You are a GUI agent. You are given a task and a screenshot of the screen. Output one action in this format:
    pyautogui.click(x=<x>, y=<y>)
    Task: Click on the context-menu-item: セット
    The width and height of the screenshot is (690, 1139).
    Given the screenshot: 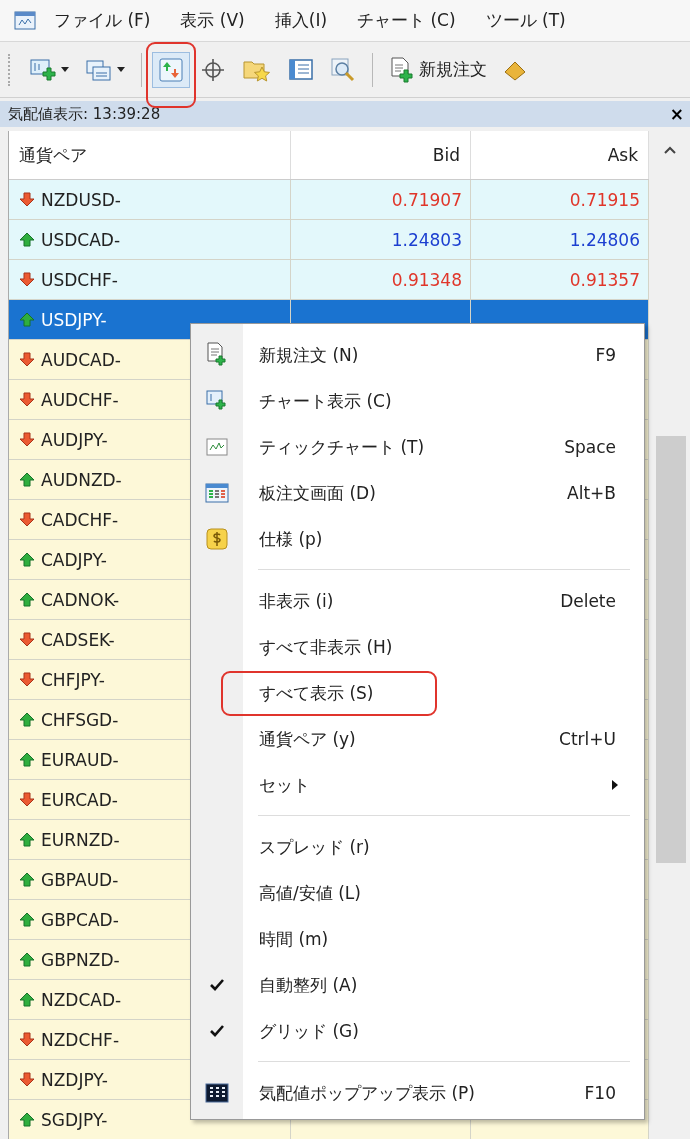 What is the action you would take?
    pyautogui.click(x=417, y=785)
    